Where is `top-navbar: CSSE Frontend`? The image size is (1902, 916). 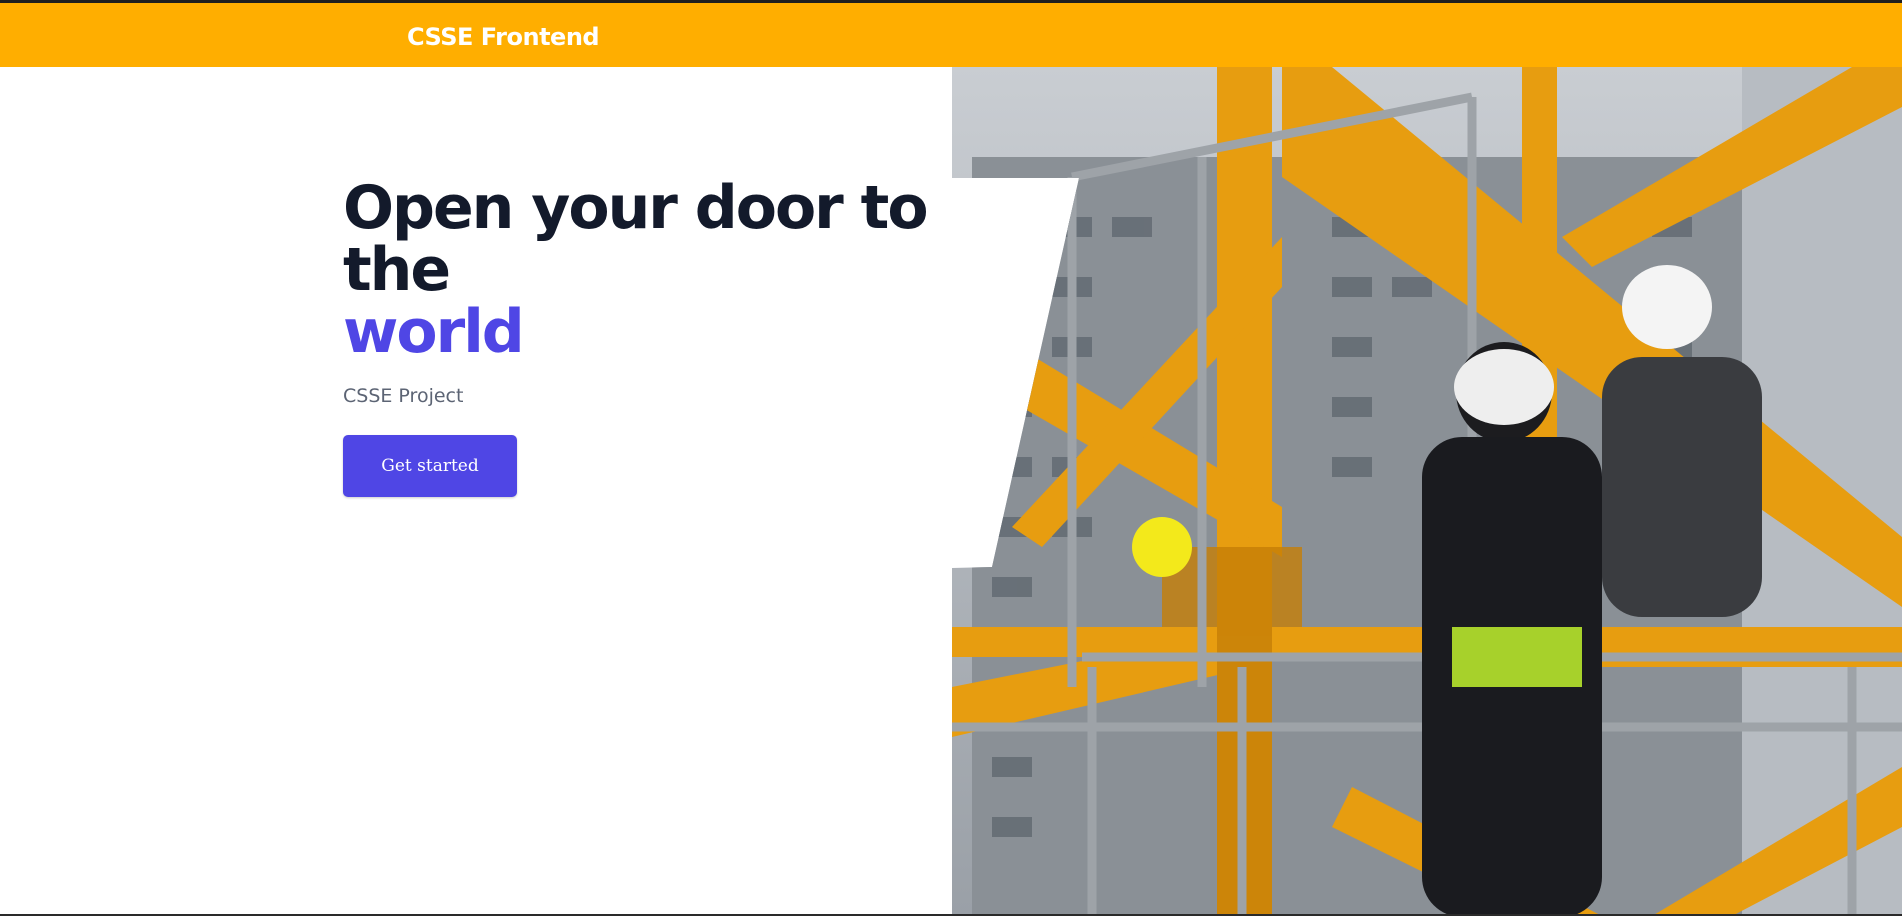
top-navbar: CSSE Frontend is located at coordinates (951, 33).